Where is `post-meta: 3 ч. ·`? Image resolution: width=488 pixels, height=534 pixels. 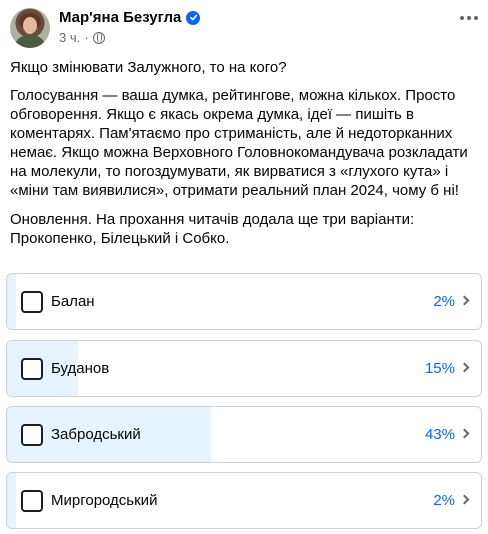 post-meta: 3 ч. · is located at coordinates (82, 37).